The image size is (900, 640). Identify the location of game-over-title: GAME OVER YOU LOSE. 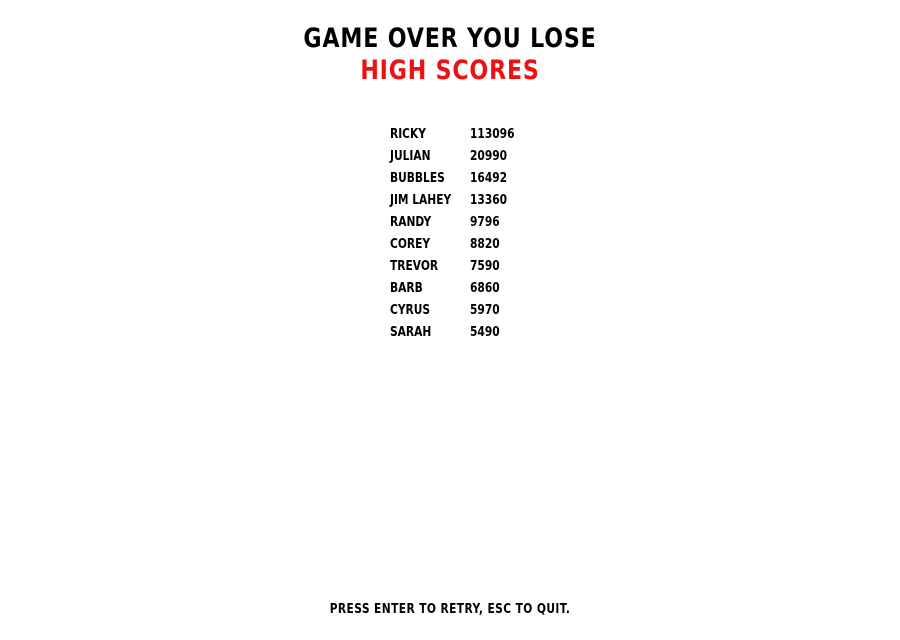
(450, 38).